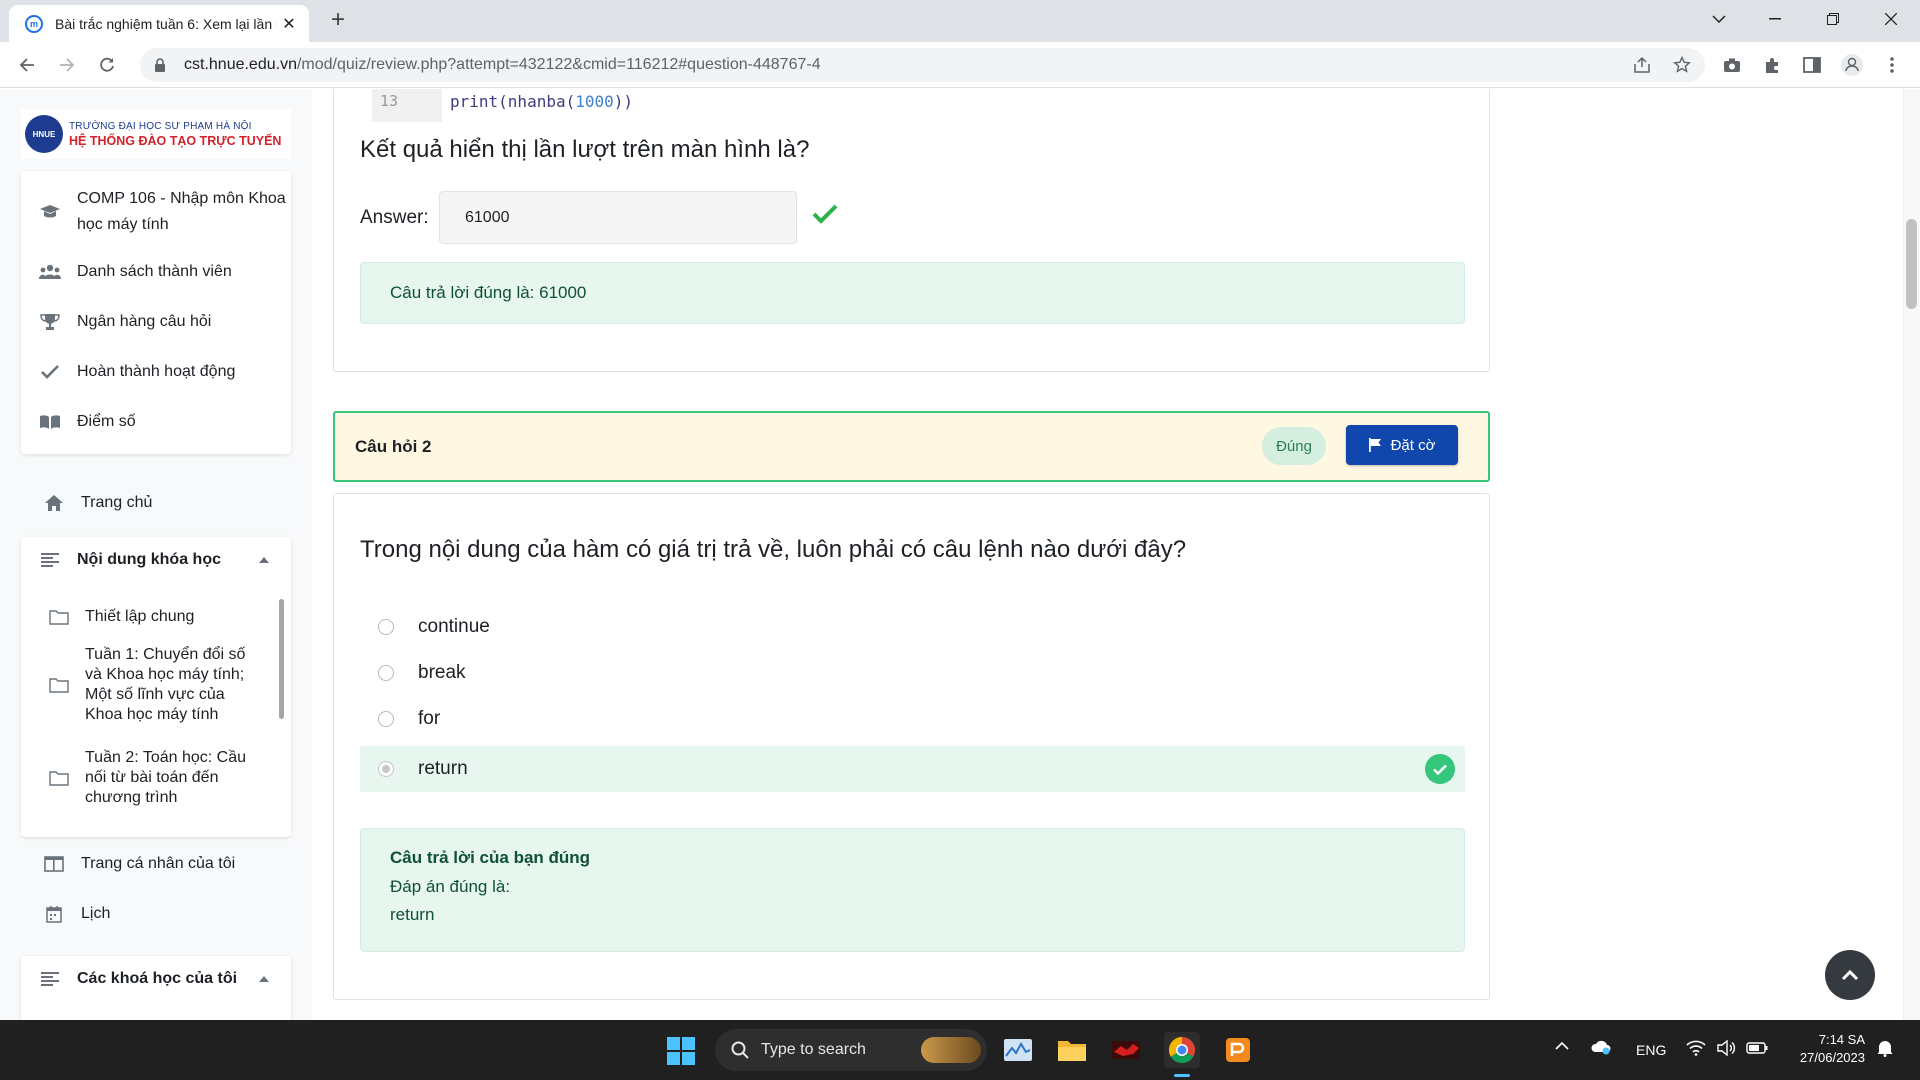  Describe the element at coordinates (50, 560) in the screenshot. I see `list-lines-icon` at that location.